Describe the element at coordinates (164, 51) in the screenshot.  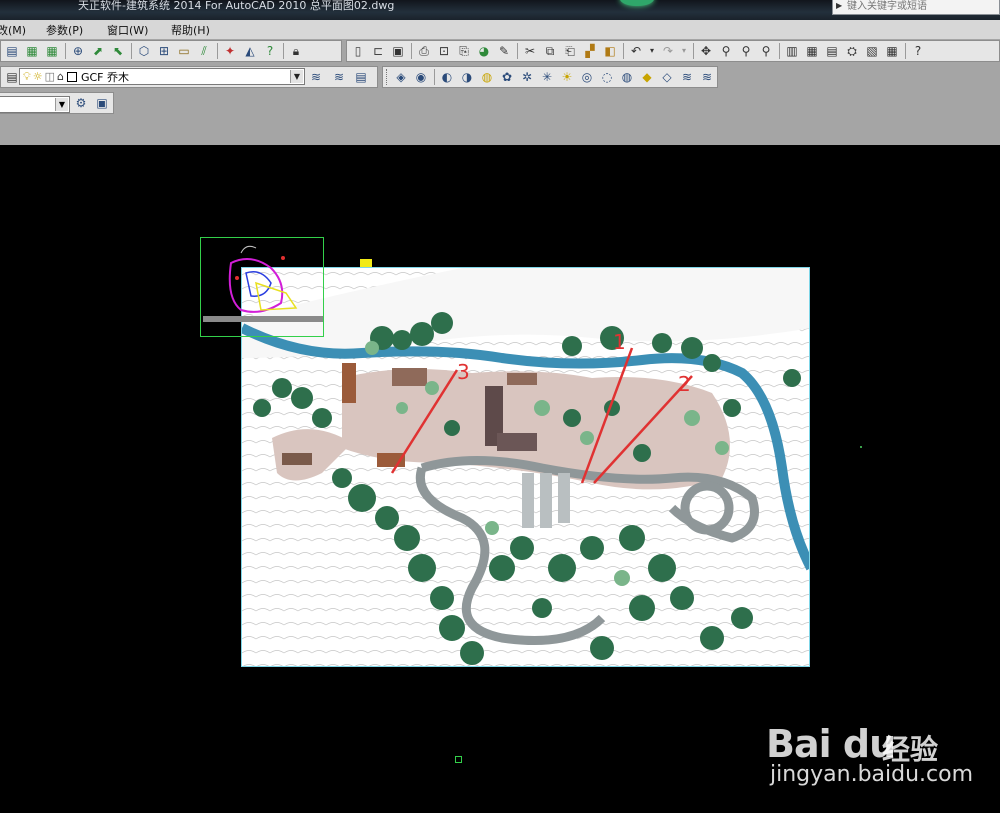
I see `object-tree-icon: ⊞` at that location.